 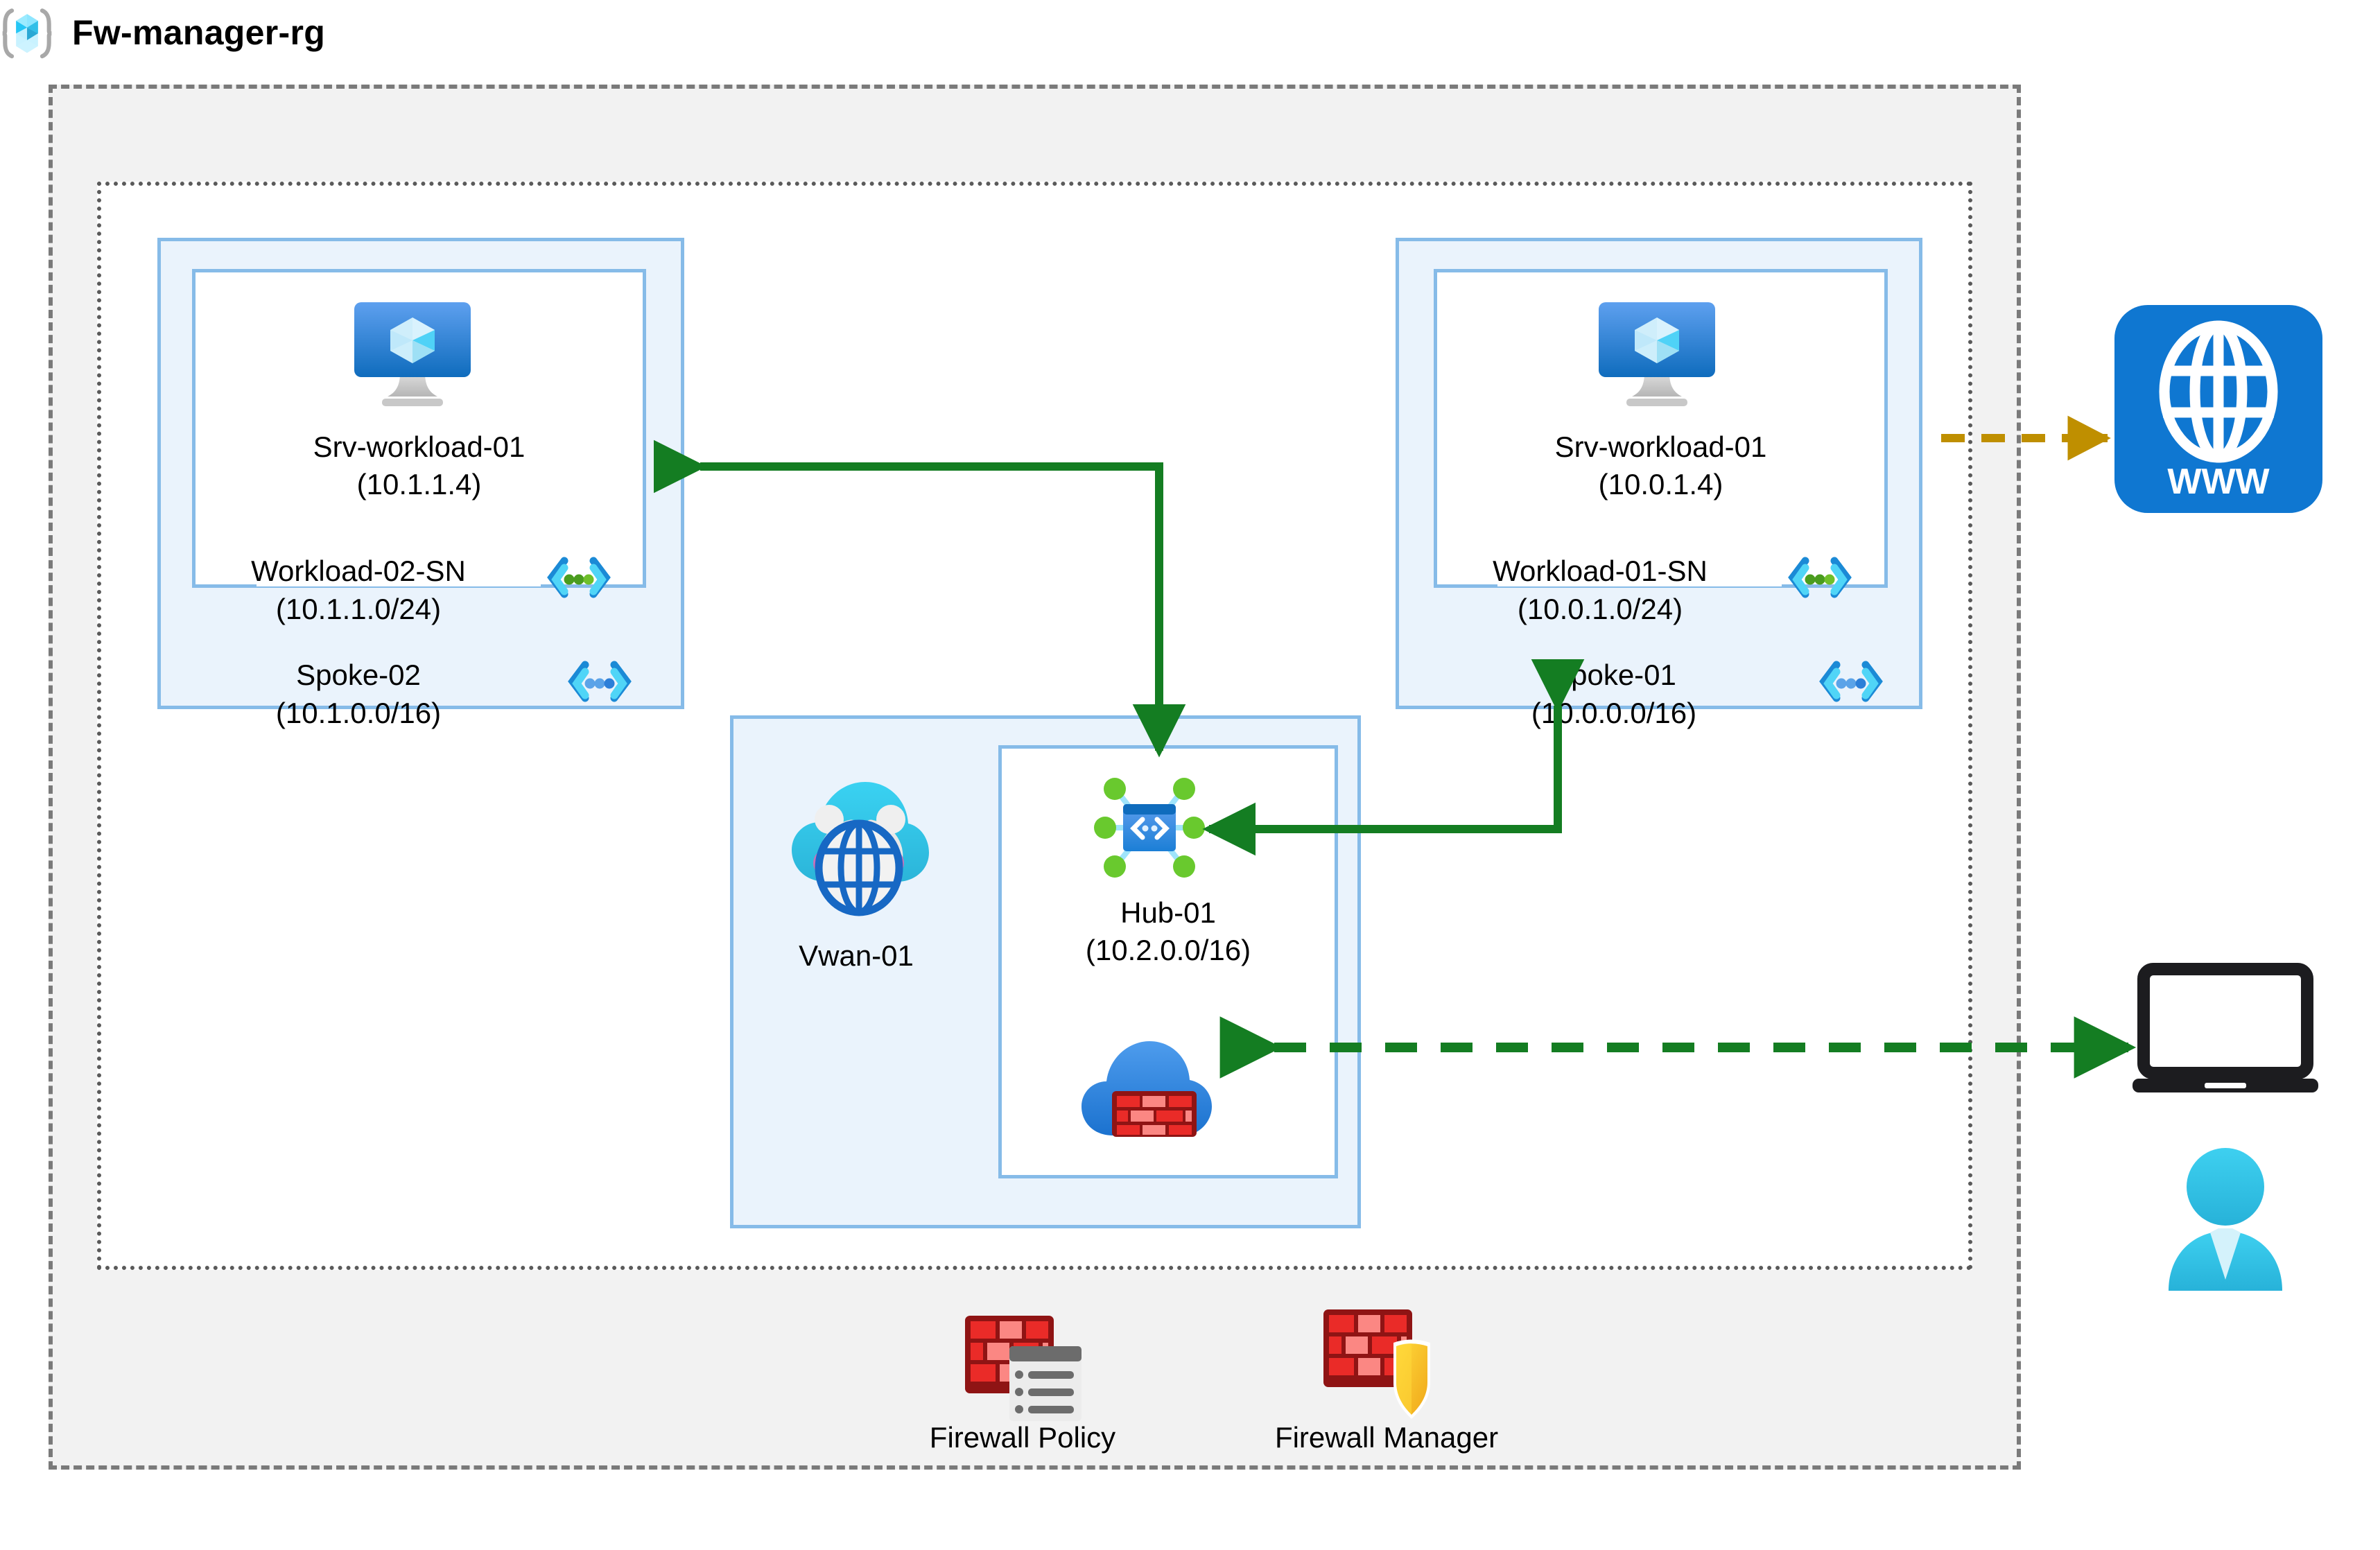 I want to click on azure-firewall-icon, so click(x=1144, y=1082).